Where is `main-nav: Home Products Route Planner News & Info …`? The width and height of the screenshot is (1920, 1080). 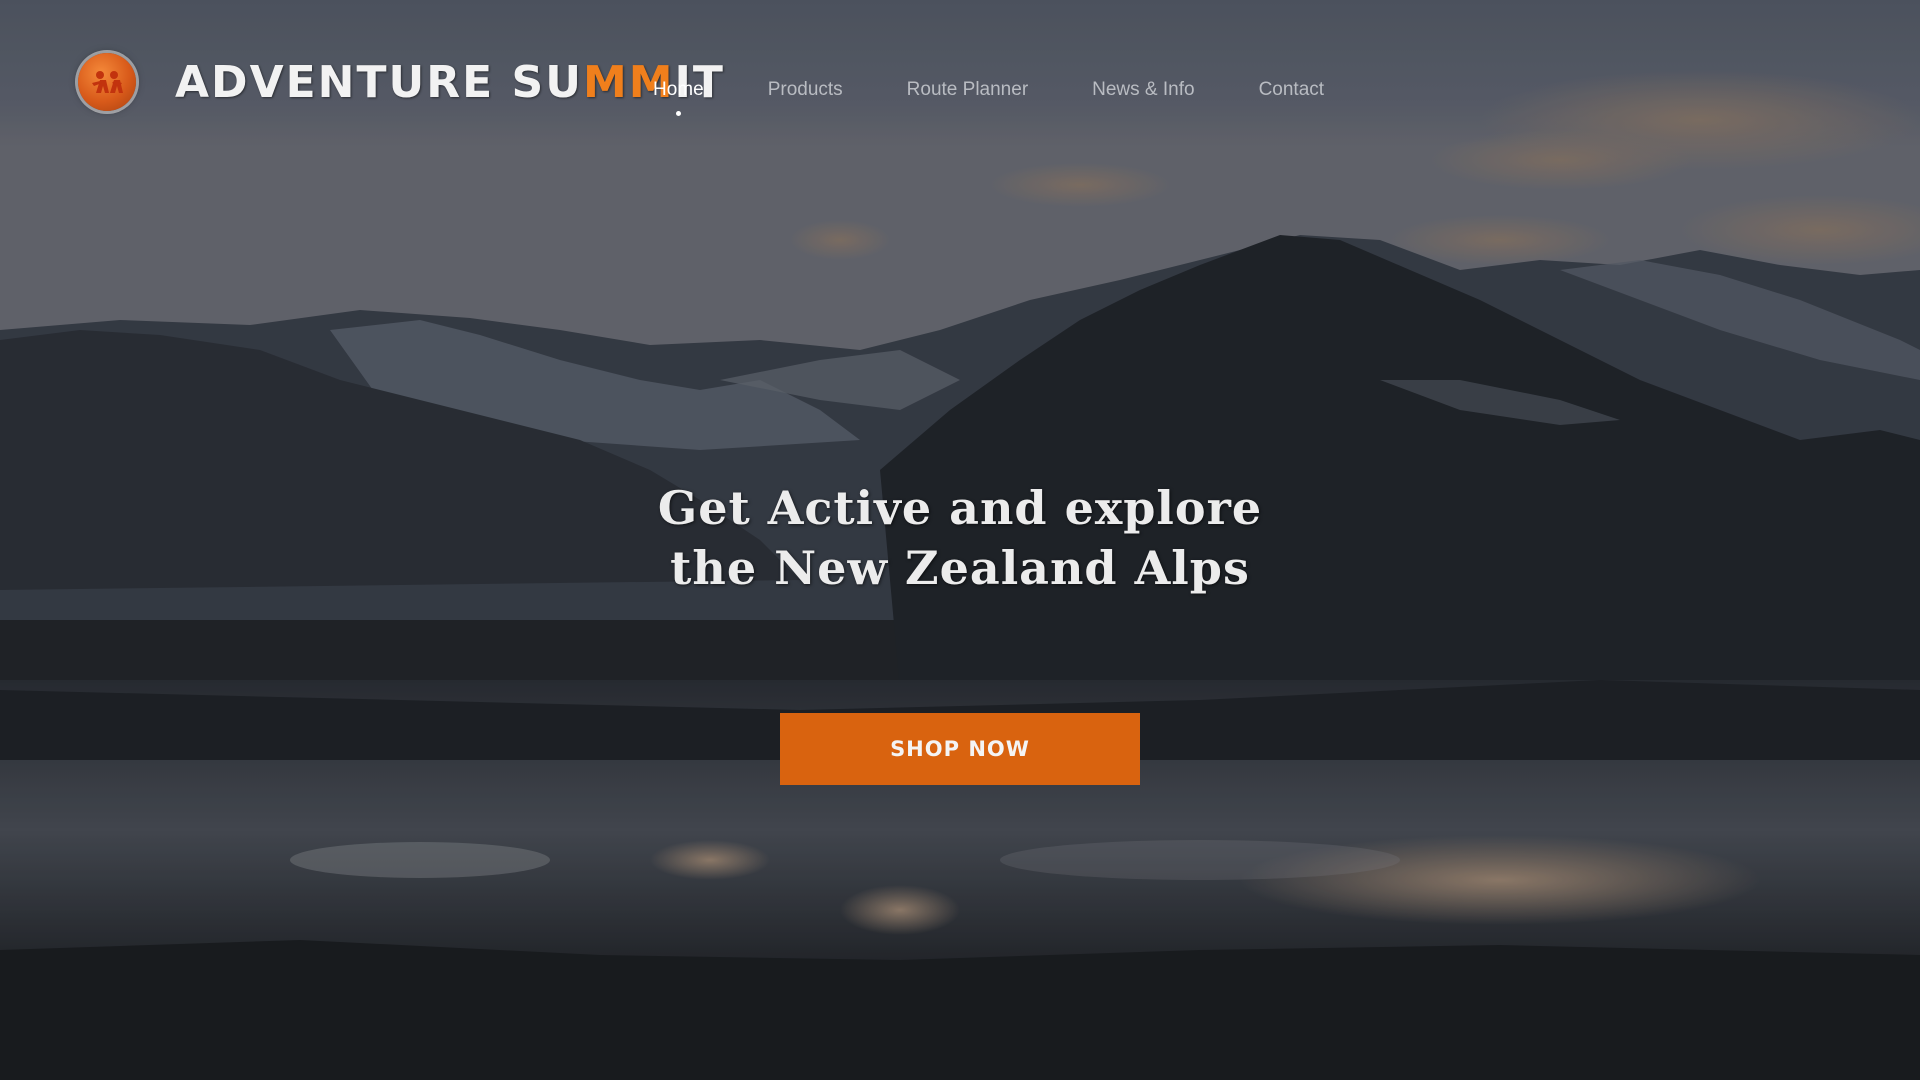 main-nav: Home Products Route Planner News & Info … is located at coordinates (1001, 93).